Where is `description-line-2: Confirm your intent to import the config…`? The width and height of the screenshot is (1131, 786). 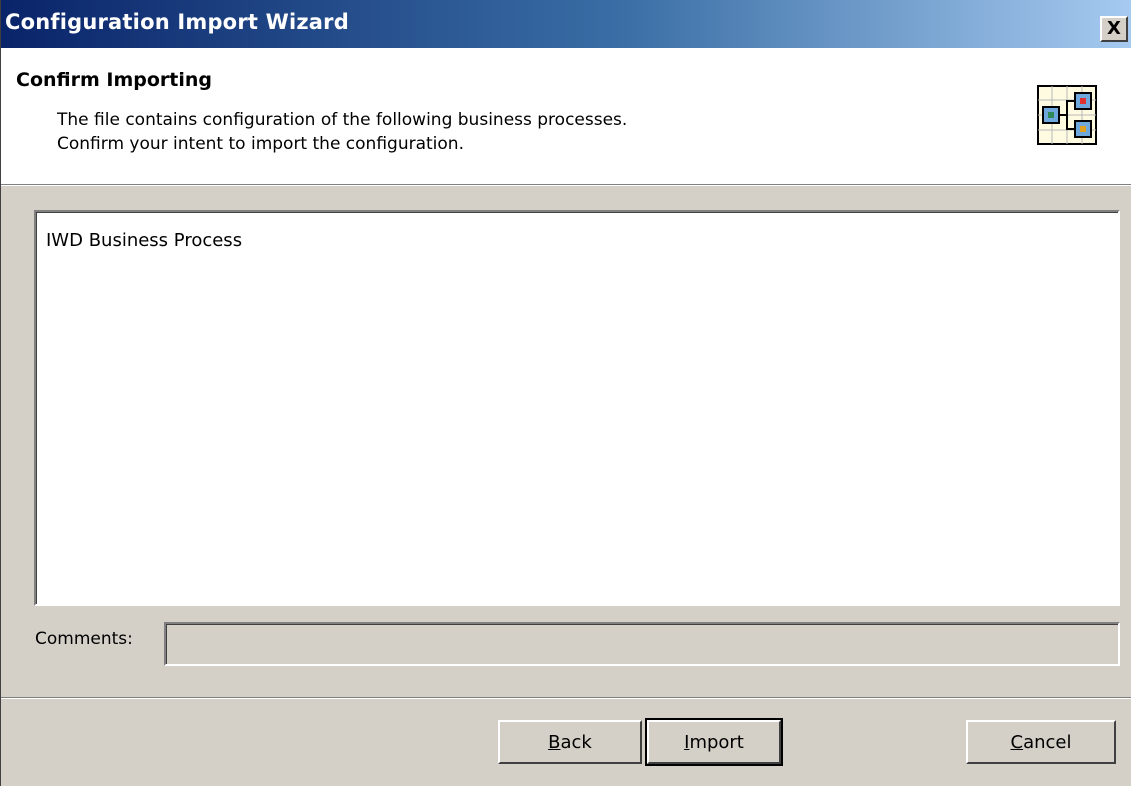 description-line-2: Confirm your intent to import the config… is located at coordinates (260, 144).